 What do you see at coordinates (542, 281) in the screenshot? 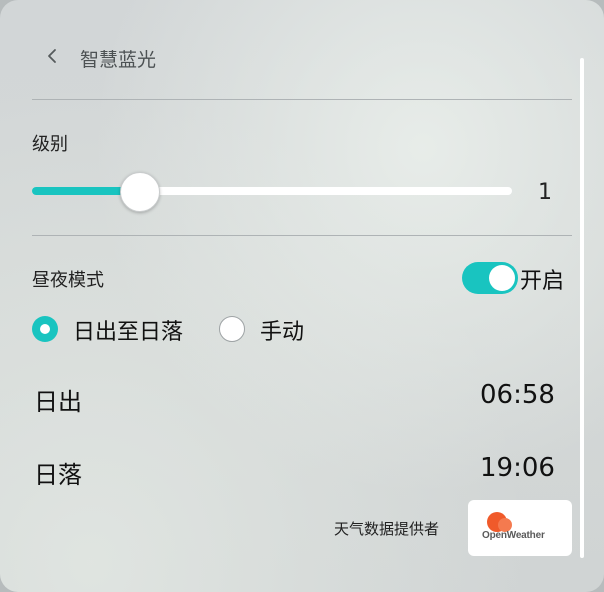
I see `toggle-state-label: 开启` at bounding box center [542, 281].